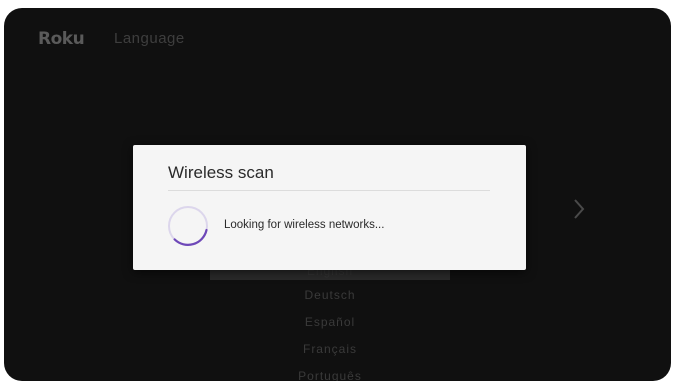 The image size is (675, 383). Describe the element at coordinates (330, 349) in the screenshot. I see `language-option-francais: Français` at that location.